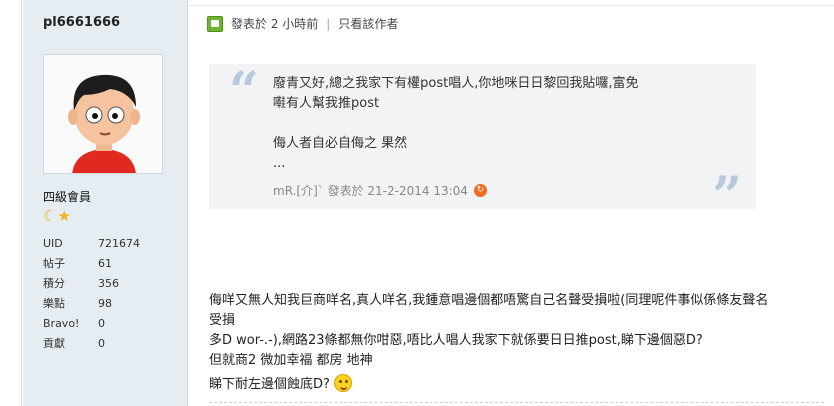 This screenshot has width=834, height=406. I want to click on author-username: pl6661666, so click(81, 22).